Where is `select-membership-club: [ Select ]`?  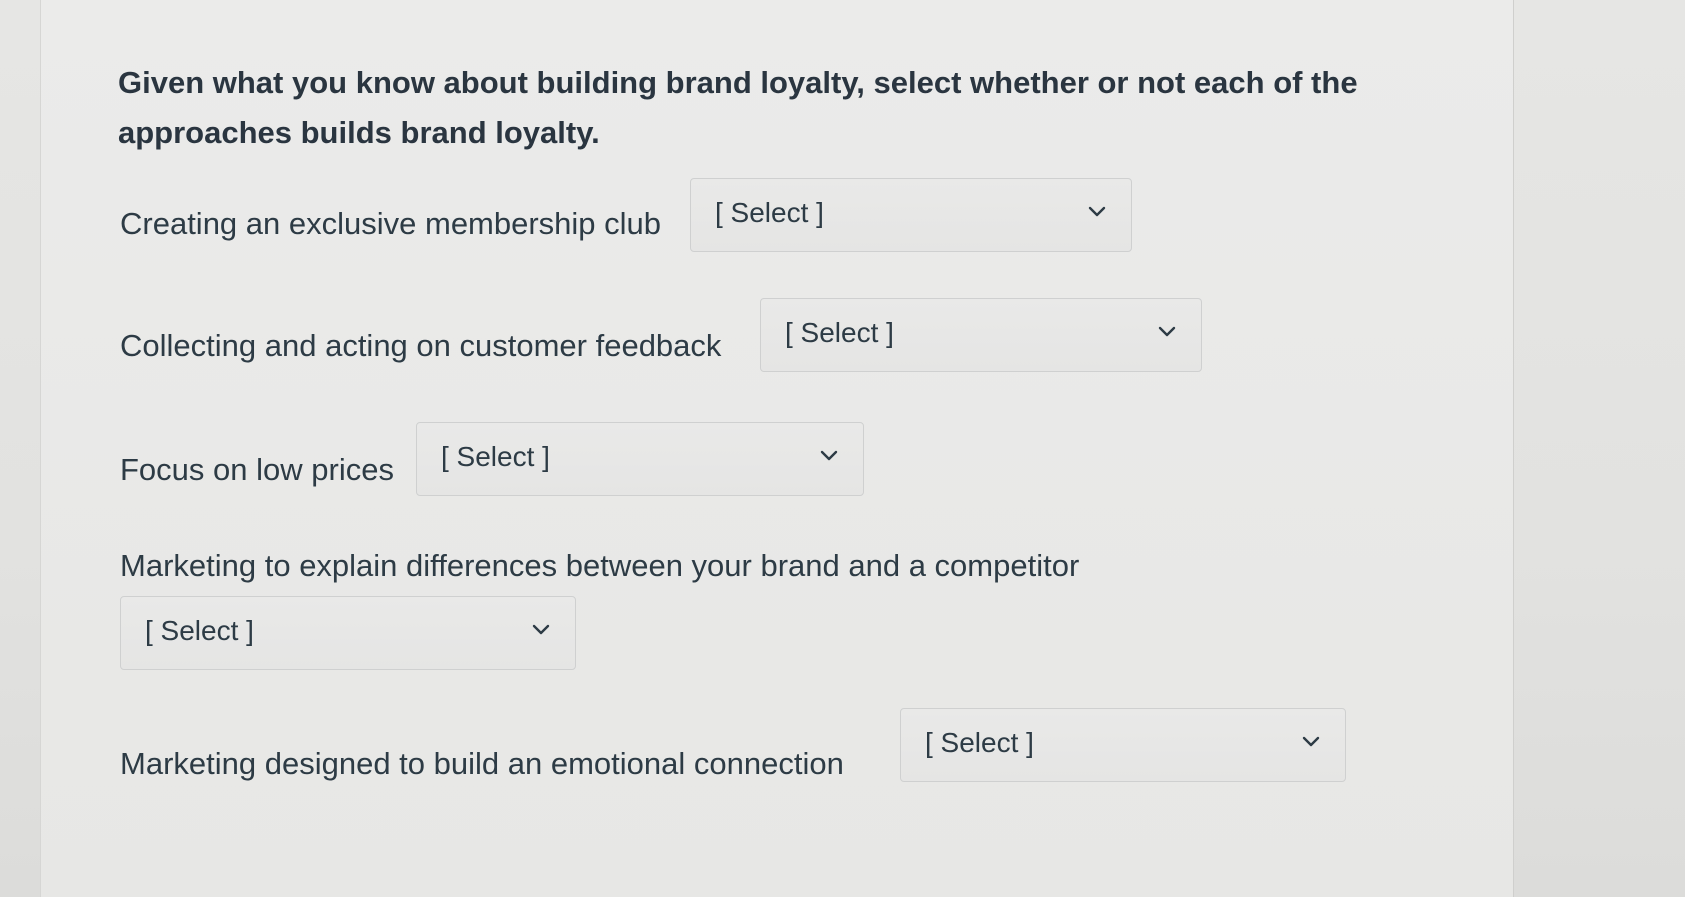 select-membership-club: [ Select ] is located at coordinates (911, 215).